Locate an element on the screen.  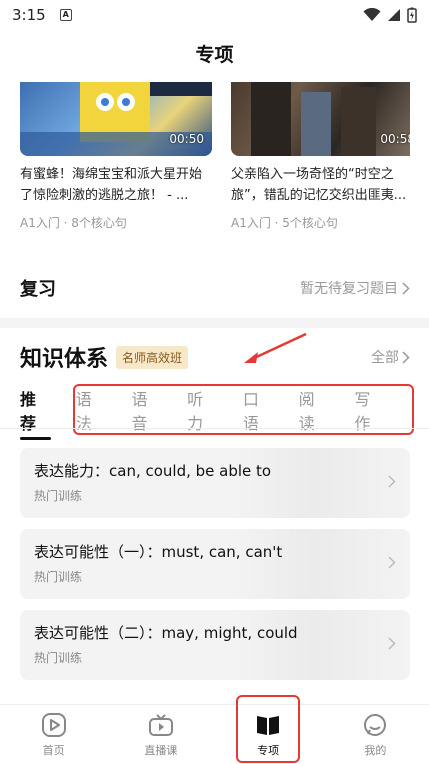
training-card: 表达可能性（二）：may, might, could 热门训练 is located at coordinates (215, 645).